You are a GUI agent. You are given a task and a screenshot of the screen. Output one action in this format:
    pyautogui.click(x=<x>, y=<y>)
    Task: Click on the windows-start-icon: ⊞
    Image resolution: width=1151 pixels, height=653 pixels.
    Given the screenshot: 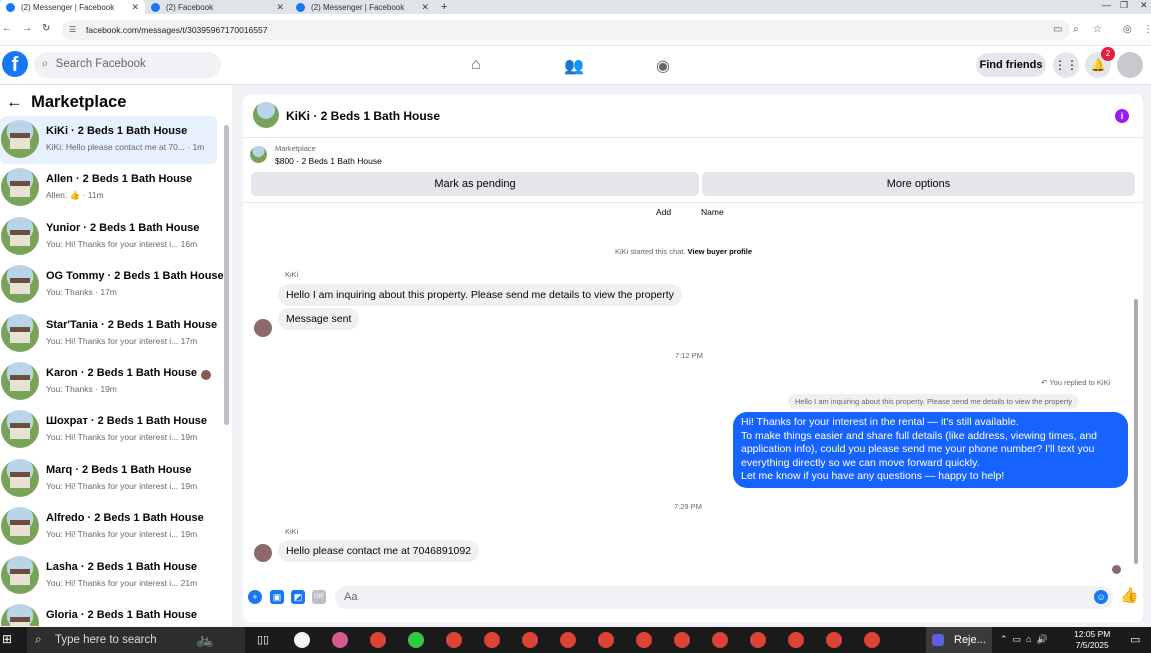 What is the action you would take?
    pyautogui.click(x=8, y=639)
    